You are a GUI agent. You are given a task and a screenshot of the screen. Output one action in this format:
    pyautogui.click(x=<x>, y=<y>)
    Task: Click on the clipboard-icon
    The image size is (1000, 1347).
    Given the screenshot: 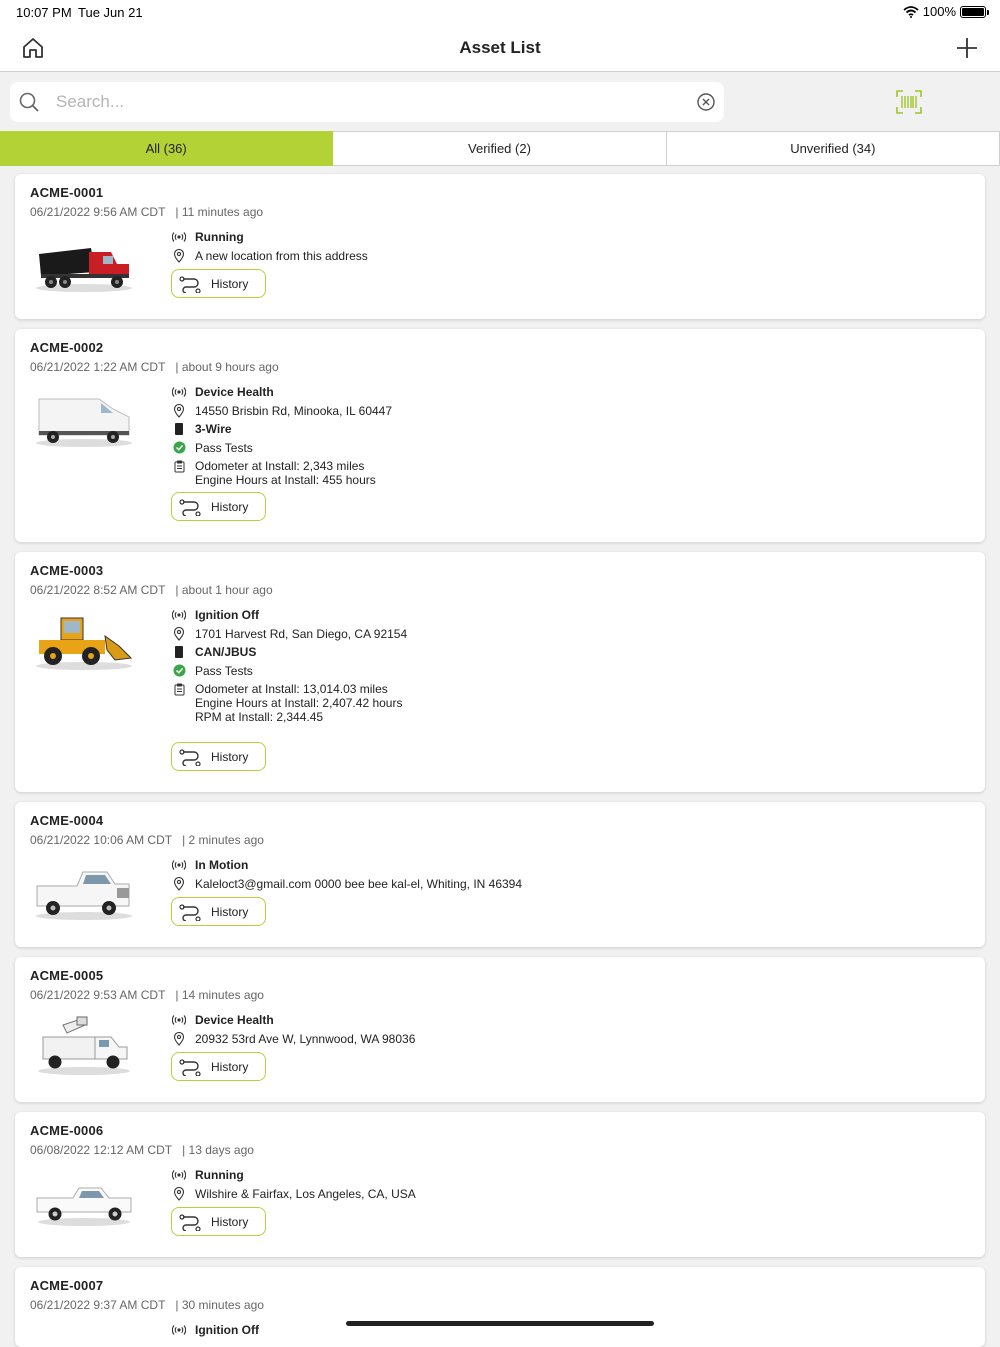 What is the action you would take?
    pyautogui.click(x=179, y=466)
    